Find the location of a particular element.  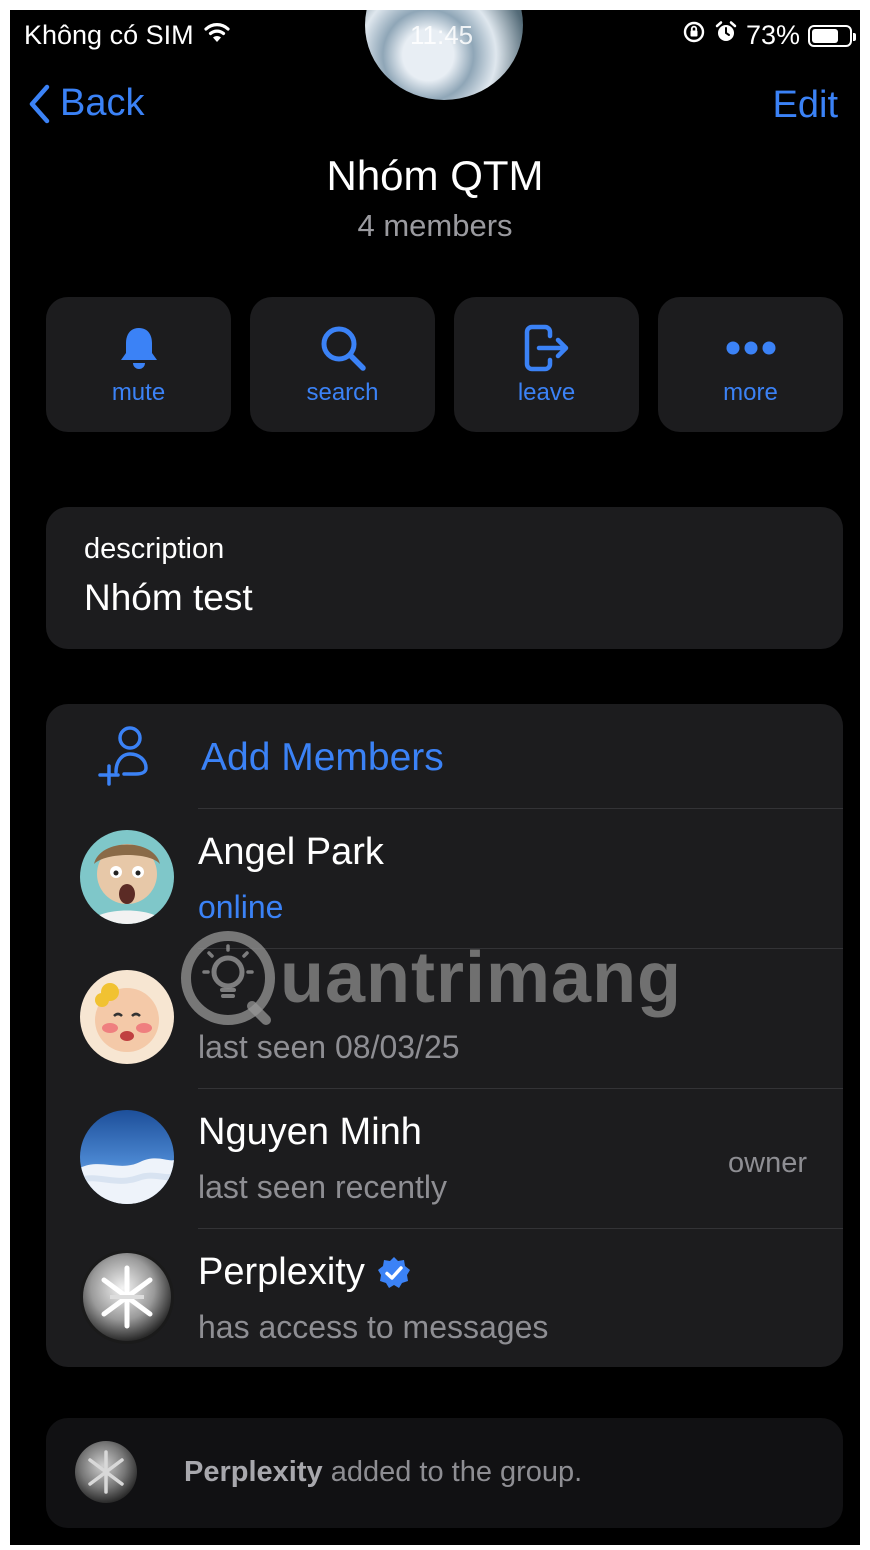

search-label: search is located at coordinates (342, 392).